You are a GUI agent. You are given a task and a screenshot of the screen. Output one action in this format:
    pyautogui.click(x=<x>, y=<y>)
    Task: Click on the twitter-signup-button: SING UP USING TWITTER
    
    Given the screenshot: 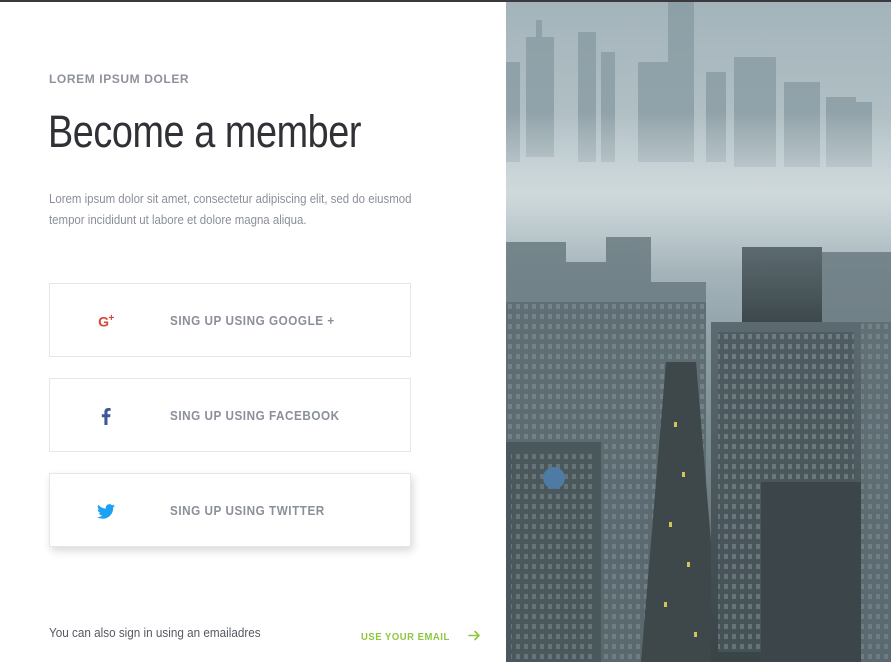 What is the action you would take?
    pyautogui.click(x=230, y=510)
    